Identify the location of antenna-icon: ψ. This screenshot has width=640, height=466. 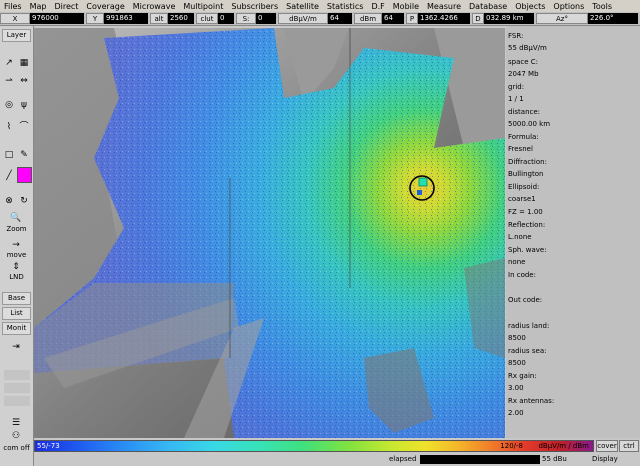
(24, 105).